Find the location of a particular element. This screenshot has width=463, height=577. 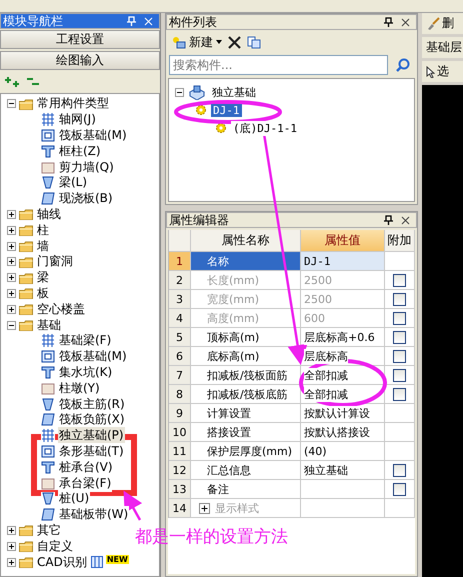

tree-item: 板 is located at coordinates (43, 293).